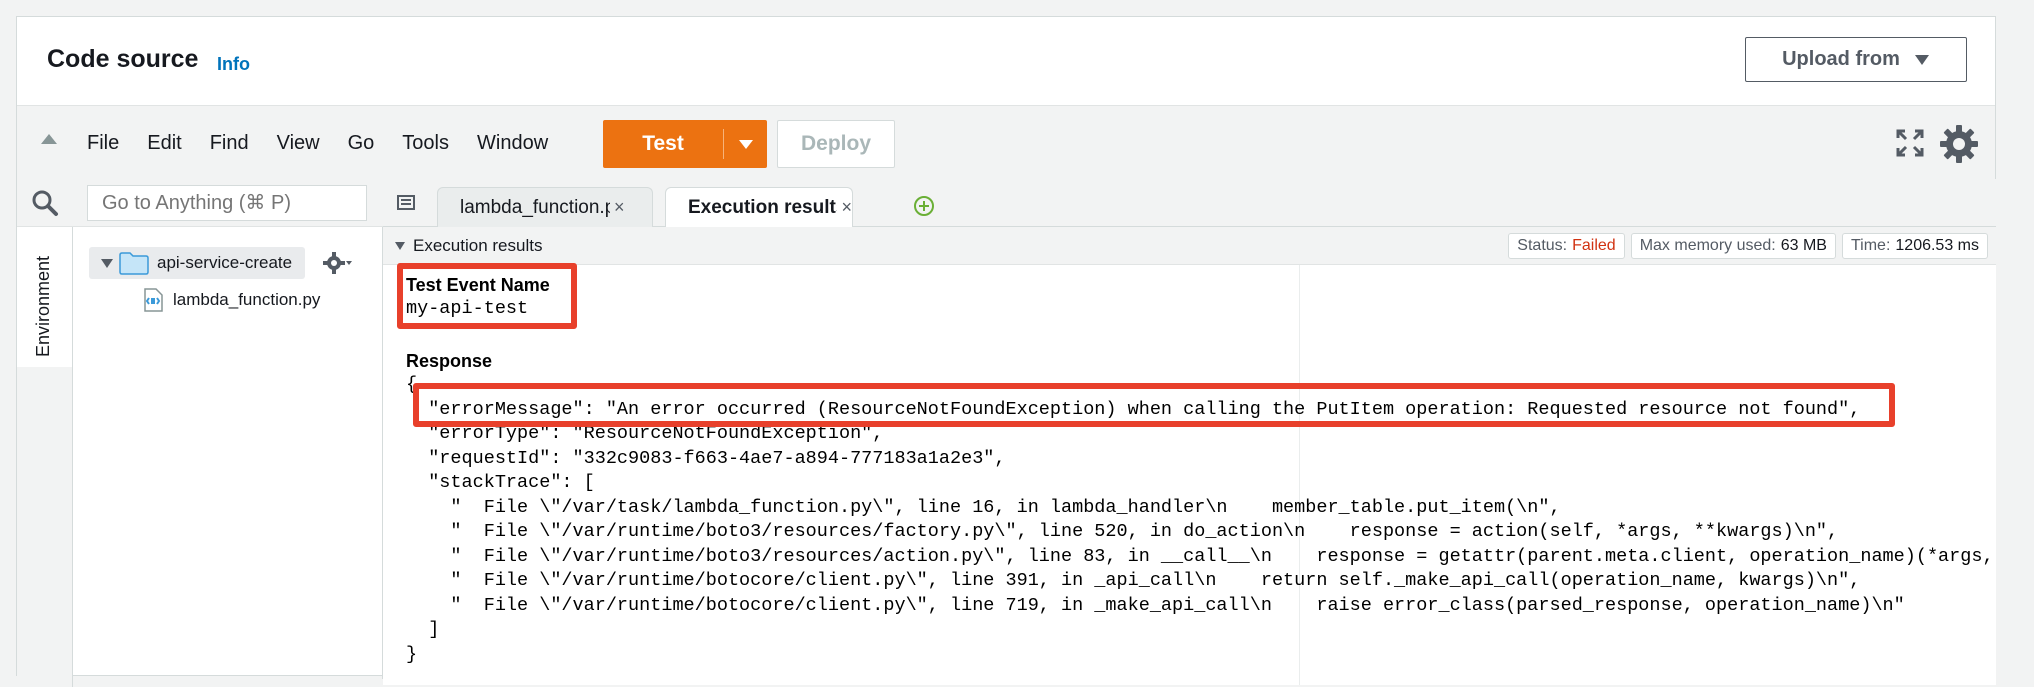  I want to click on file-lambda-function: lambda_function.py, so click(231, 300).